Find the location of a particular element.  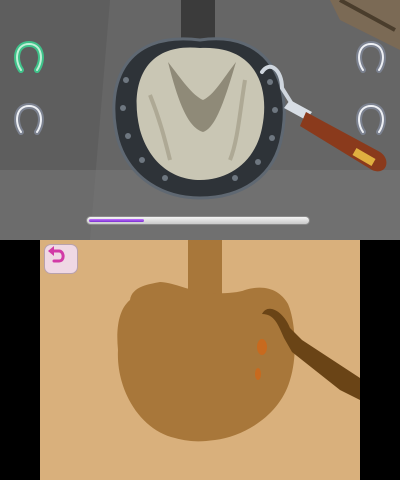

progress-bar is located at coordinates (198, 220).